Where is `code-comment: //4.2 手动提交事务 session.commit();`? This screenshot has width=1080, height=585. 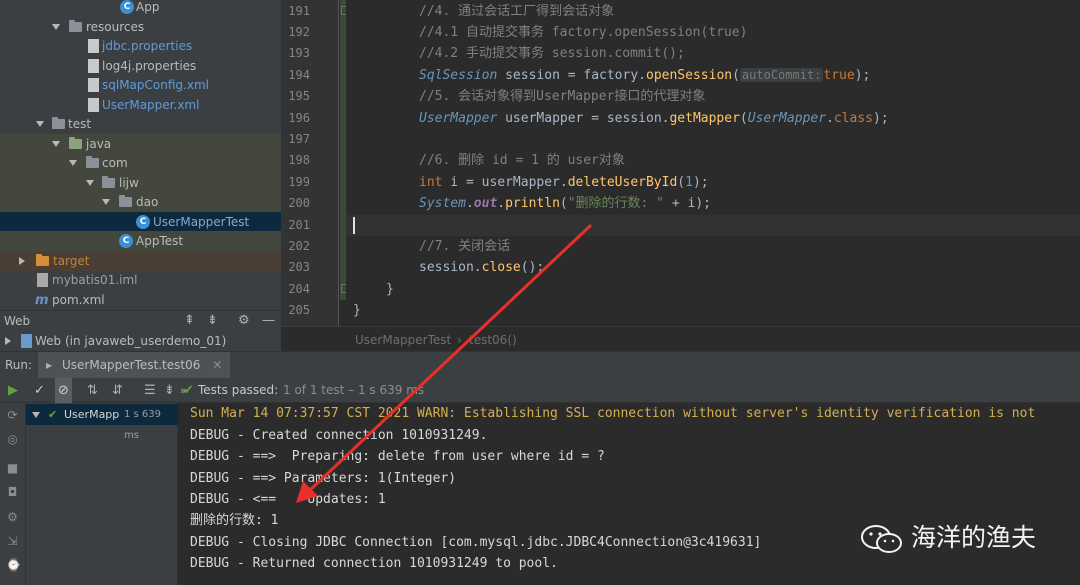
code-comment: //4.2 手动提交事务 session.commit(); is located at coordinates (552, 53).